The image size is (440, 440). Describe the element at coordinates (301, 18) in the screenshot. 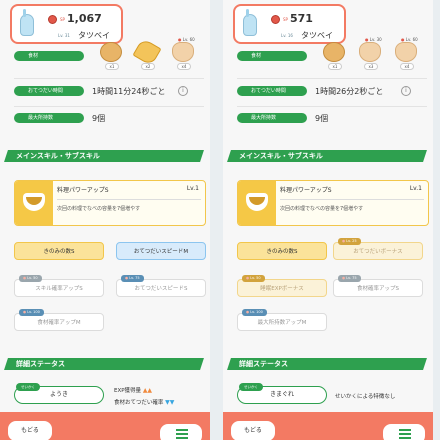

I see `sp-value: 571` at that location.